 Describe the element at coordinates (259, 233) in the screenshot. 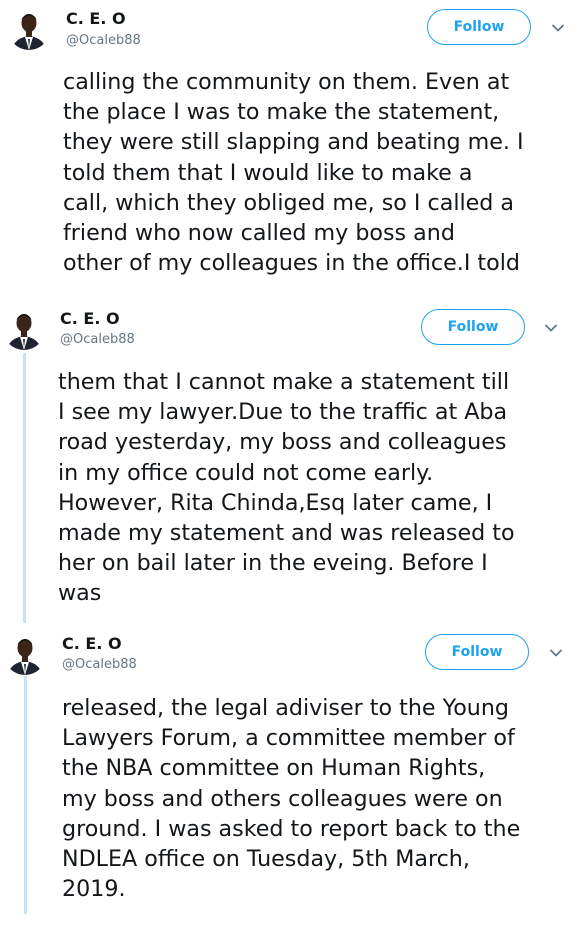

I see `tweet-text-line: friend who now called my boss and` at that location.